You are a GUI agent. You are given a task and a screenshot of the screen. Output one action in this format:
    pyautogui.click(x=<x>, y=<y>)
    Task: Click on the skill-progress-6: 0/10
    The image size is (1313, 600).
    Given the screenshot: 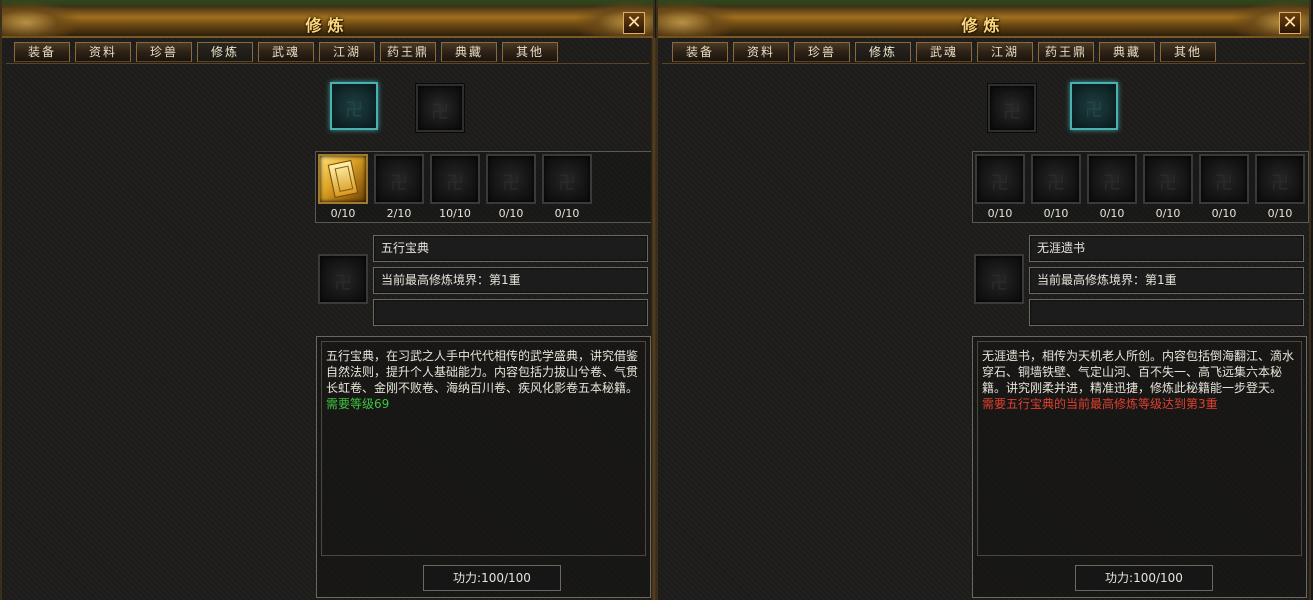 What is the action you would take?
    pyautogui.click(x=1280, y=213)
    